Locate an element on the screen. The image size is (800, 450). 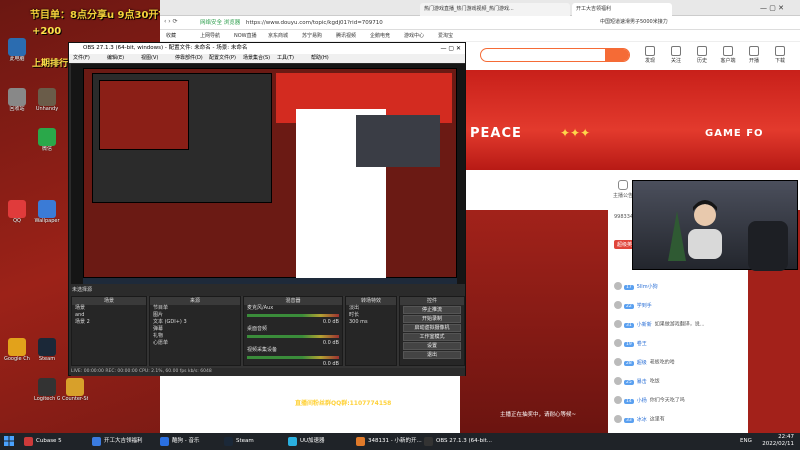
bookmark-item: 苏宁易购 is located at coordinates (312, 35).